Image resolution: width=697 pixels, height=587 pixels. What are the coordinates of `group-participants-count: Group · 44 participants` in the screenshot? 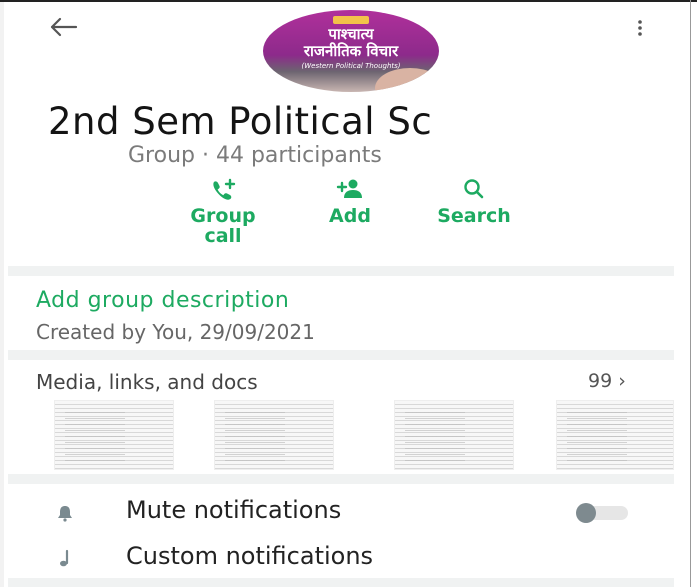 It's located at (255, 155).